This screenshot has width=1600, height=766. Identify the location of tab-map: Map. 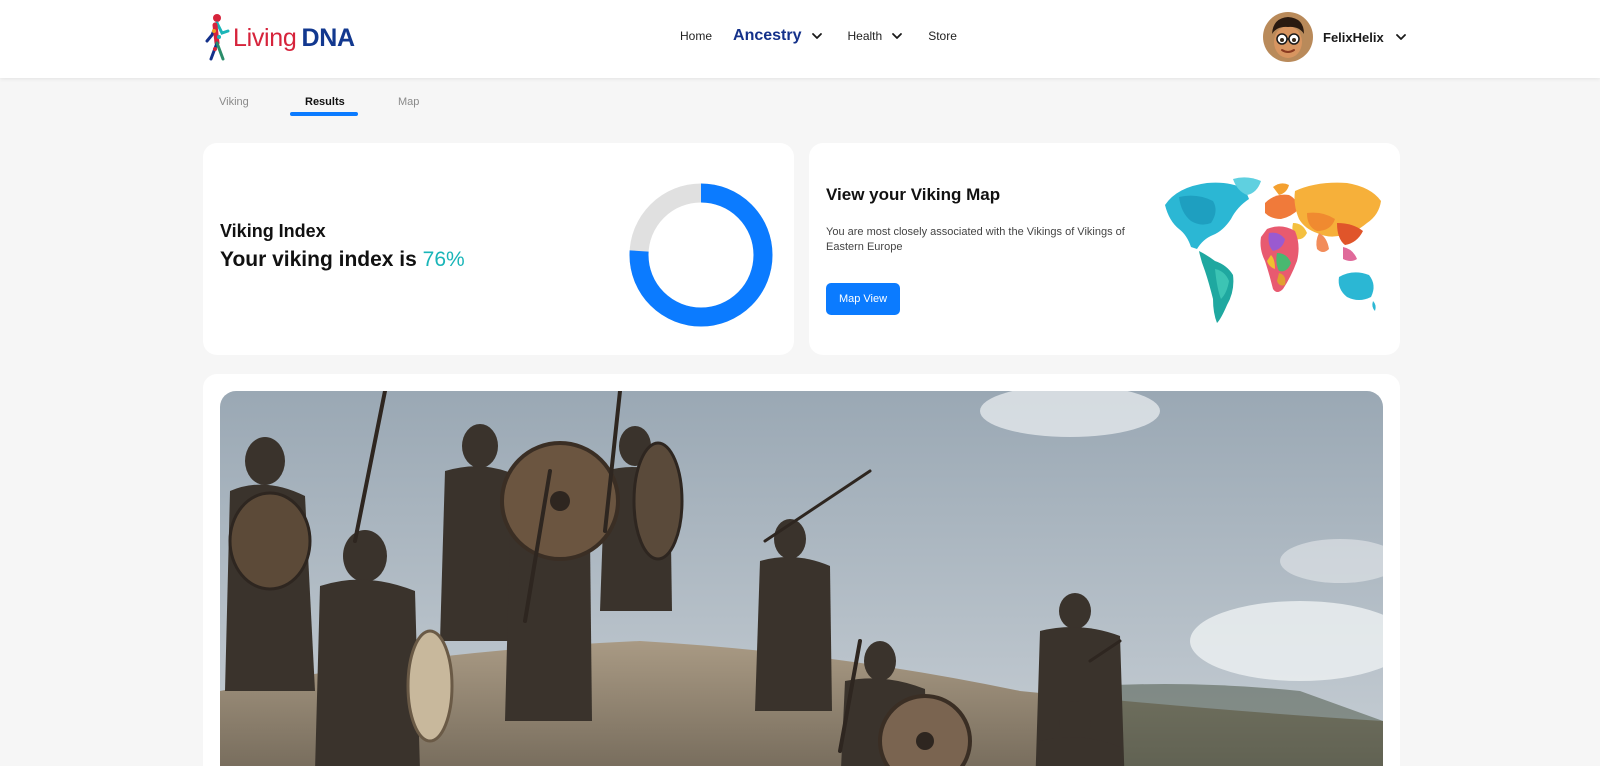
(408, 102).